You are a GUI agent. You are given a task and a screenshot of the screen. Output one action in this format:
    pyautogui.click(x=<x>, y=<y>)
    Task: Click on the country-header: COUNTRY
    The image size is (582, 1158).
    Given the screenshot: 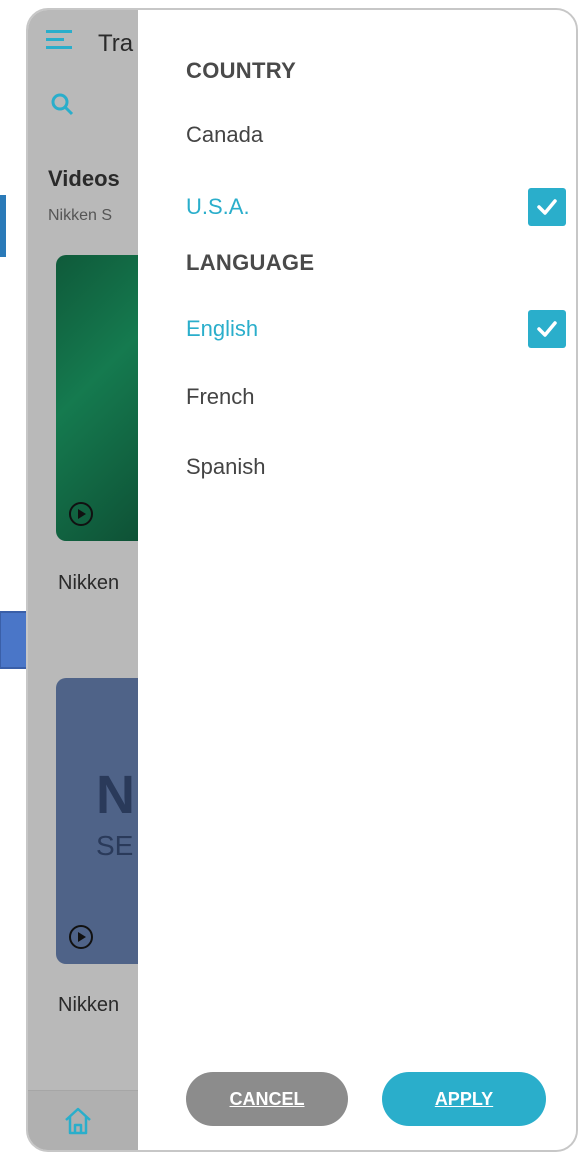 What is the action you would take?
    pyautogui.click(x=241, y=70)
    